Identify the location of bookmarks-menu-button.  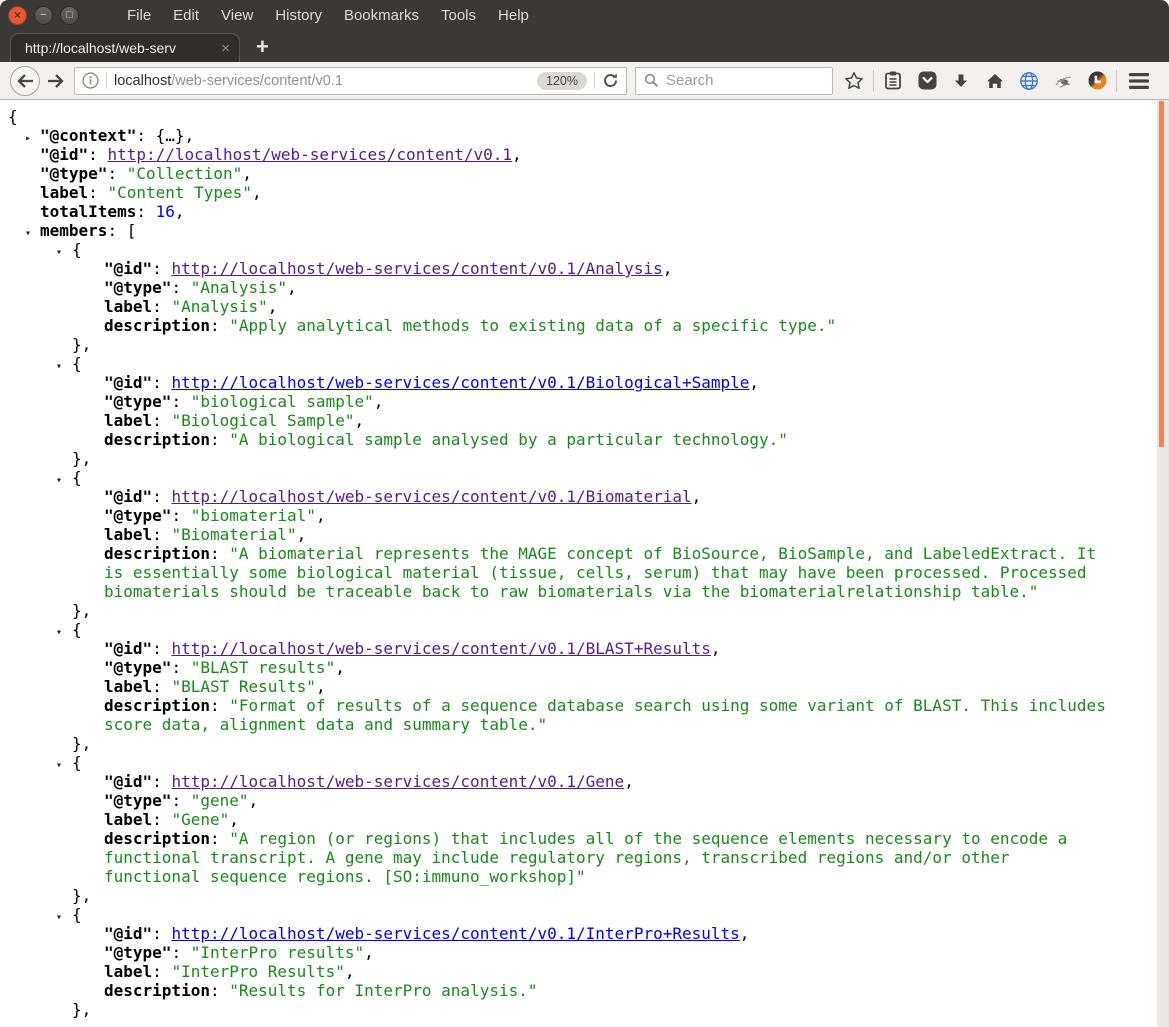
(893, 81).